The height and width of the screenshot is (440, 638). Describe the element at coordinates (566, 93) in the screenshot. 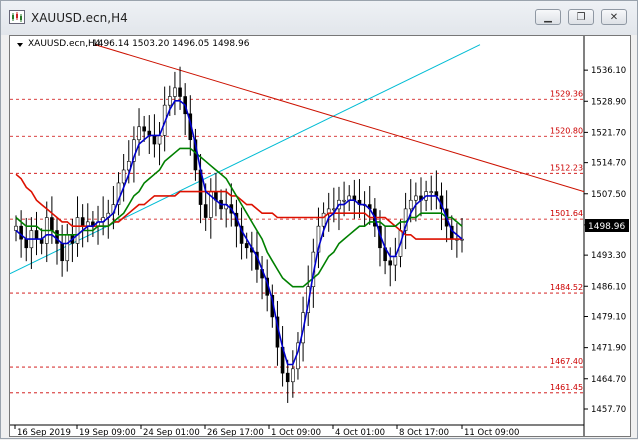

I see `level-label: 1529.36` at that location.